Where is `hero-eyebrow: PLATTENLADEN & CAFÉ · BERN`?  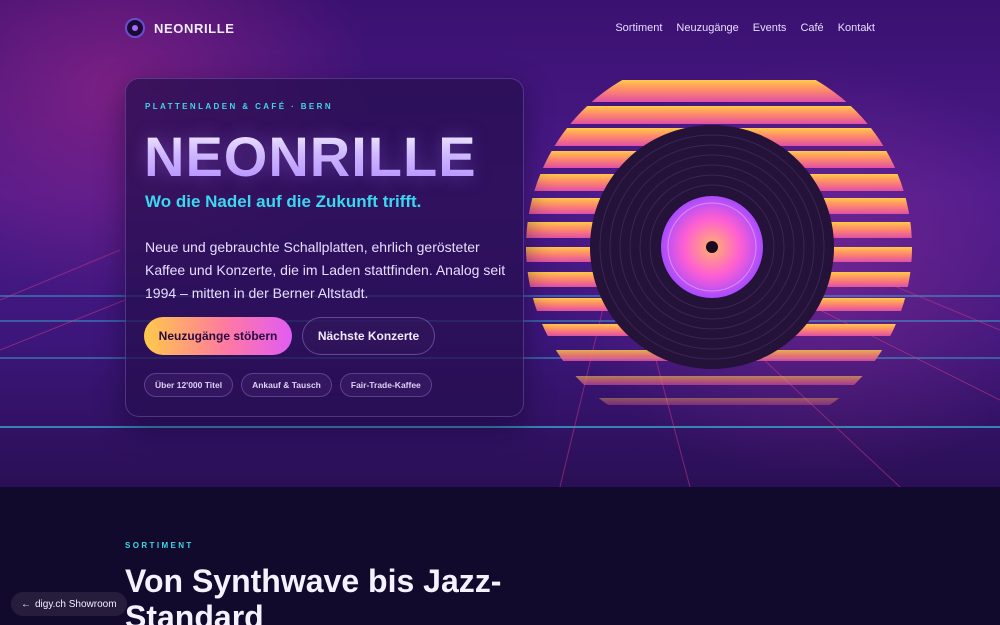 hero-eyebrow: PLATTENLADEN & CAFÉ · BERN is located at coordinates (239, 106).